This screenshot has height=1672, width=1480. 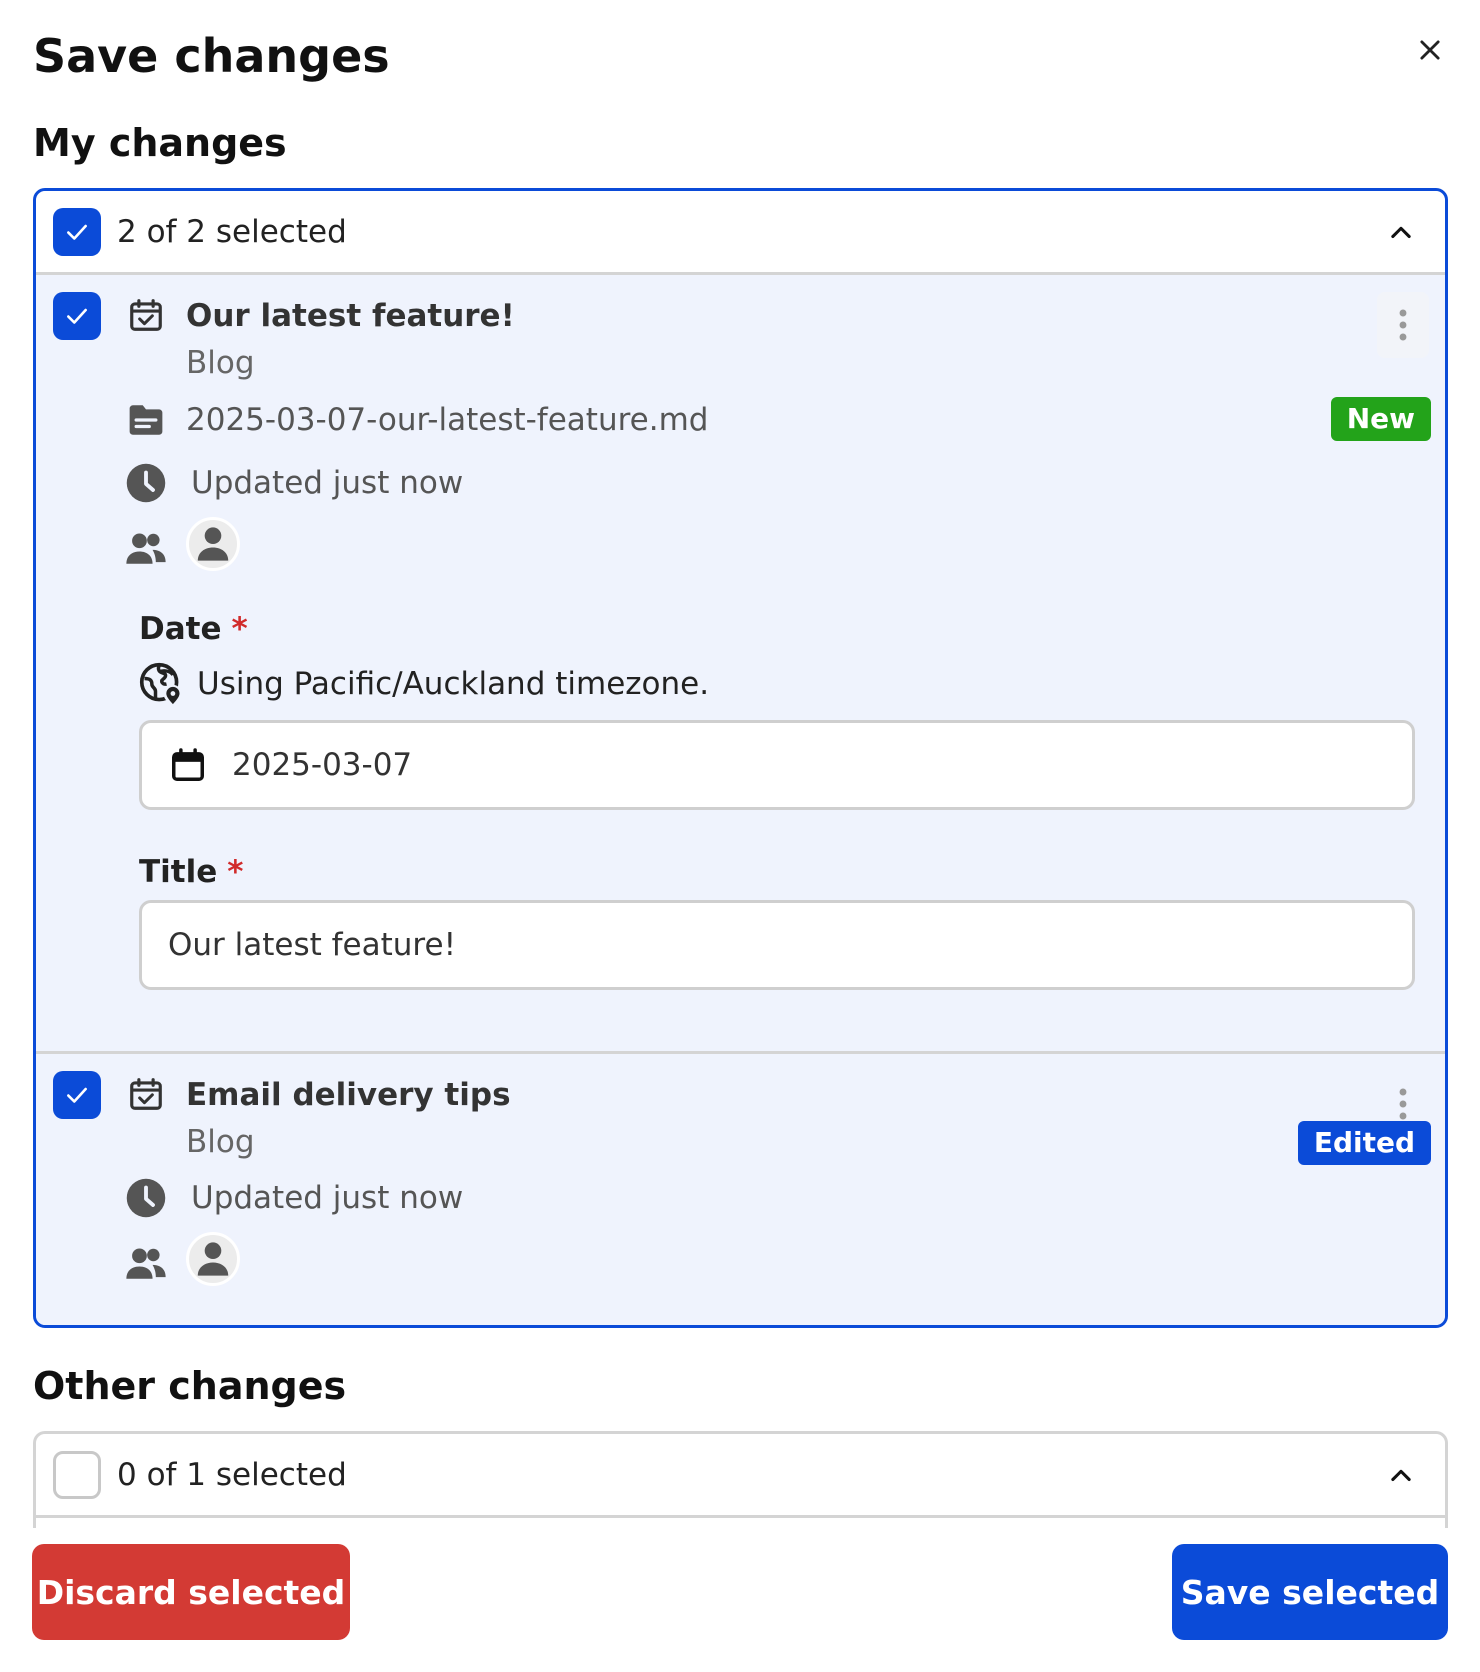 What do you see at coordinates (191, 1592) in the screenshot?
I see `discard-selected-button: Discard selected` at bounding box center [191, 1592].